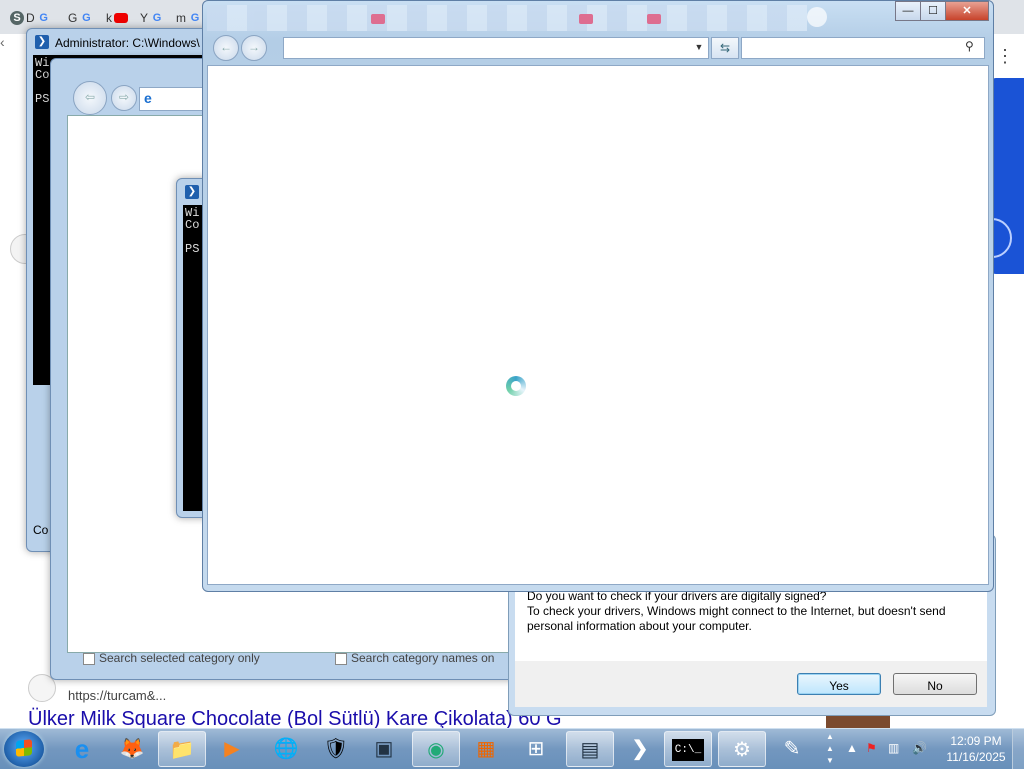 This screenshot has height=769, width=1024. Describe the element at coordinates (127, 43) in the screenshot. I see `window-title: Administrator: C:\Windows\` at that location.